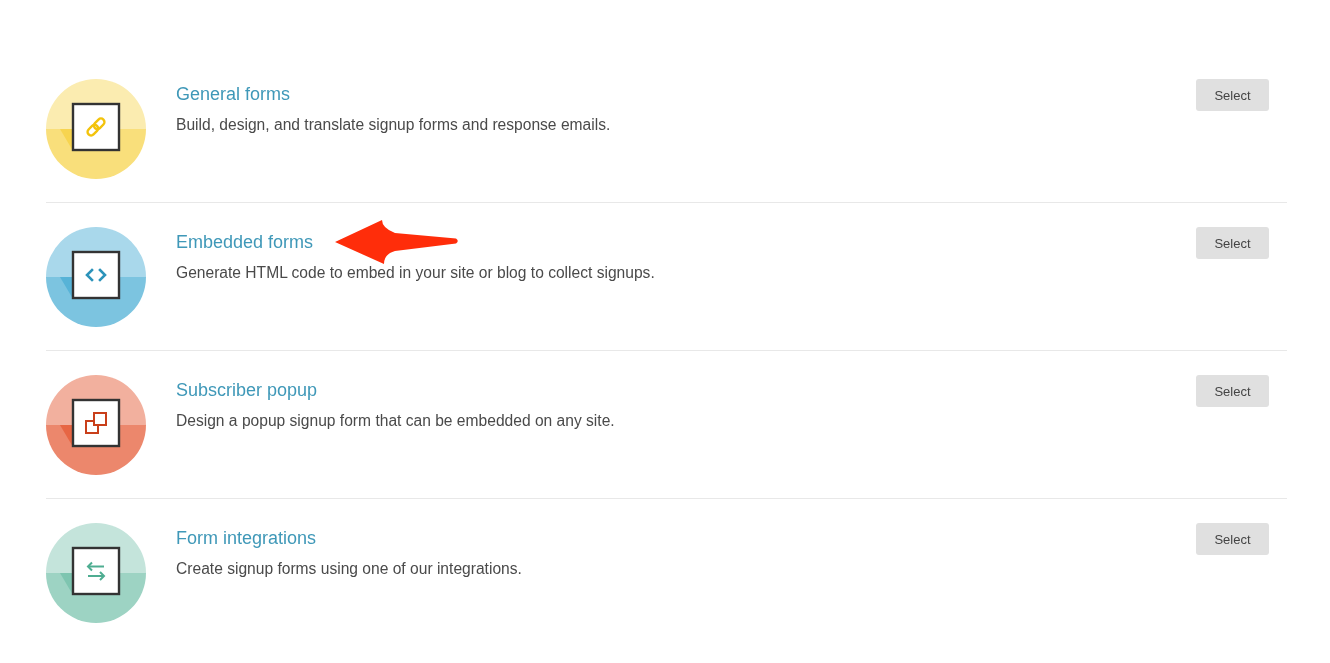  I want to click on description-text: Create signup forms using one of our integrations., so click(349, 569).